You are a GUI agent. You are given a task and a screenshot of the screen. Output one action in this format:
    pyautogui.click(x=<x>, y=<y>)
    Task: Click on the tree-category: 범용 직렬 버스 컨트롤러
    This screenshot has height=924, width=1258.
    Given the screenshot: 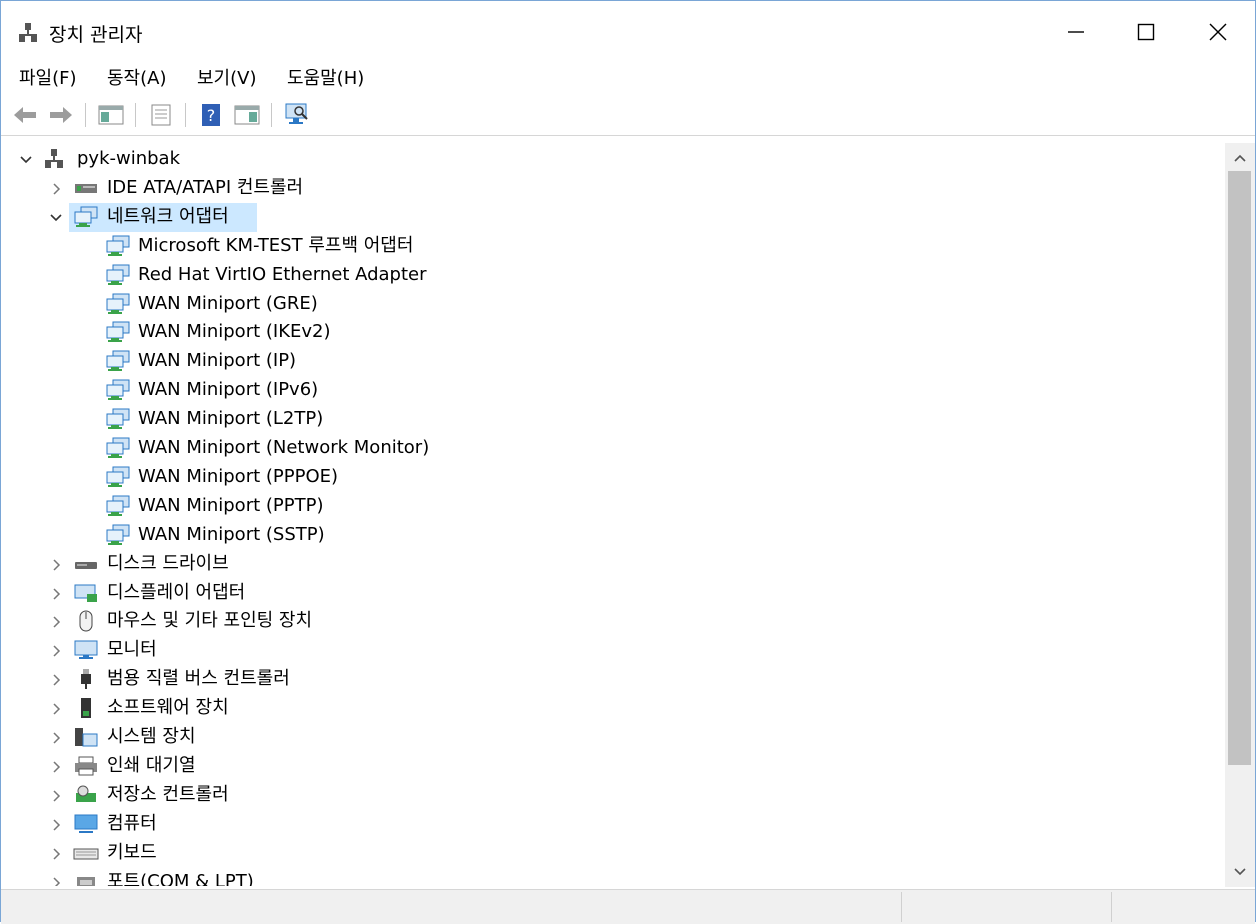 What is the action you would take?
    pyautogui.click(x=457, y=679)
    